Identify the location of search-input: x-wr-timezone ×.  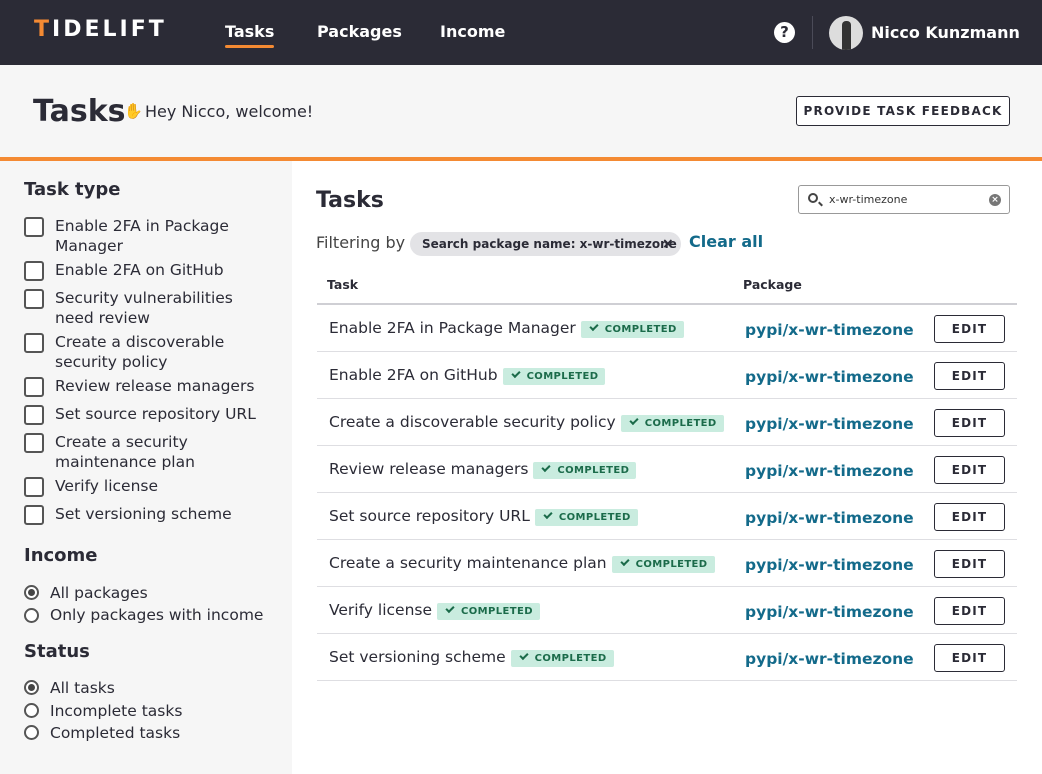
(904, 199).